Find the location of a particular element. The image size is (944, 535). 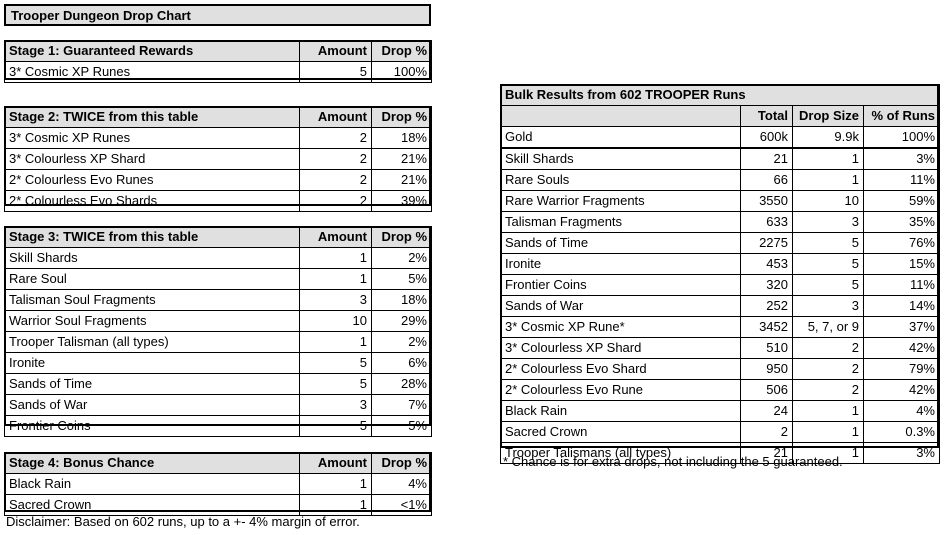

cell-pct-runs: 14% is located at coordinates (901, 306).